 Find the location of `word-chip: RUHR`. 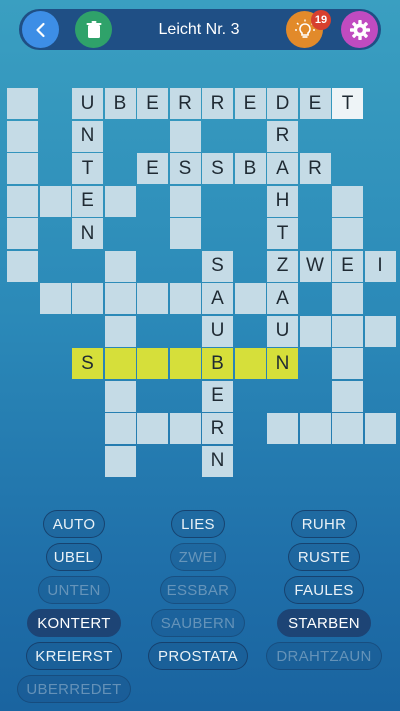

word-chip: RUHR is located at coordinates (324, 524).